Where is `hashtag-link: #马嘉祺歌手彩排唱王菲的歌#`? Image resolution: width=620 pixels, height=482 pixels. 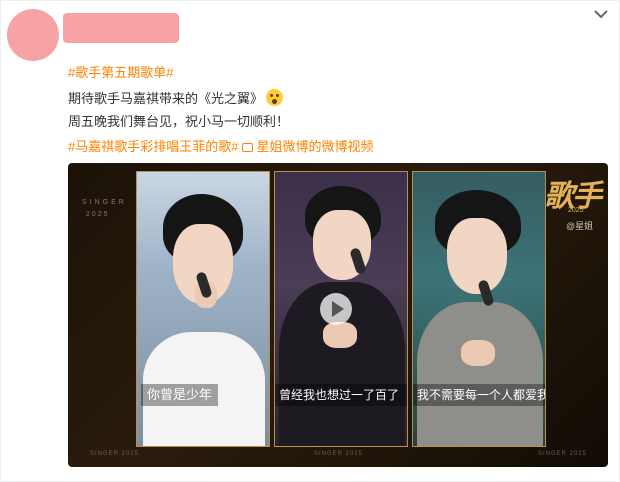 hashtag-link: #马嘉祺歌手彩排唱王菲的歌# is located at coordinates (153, 146).